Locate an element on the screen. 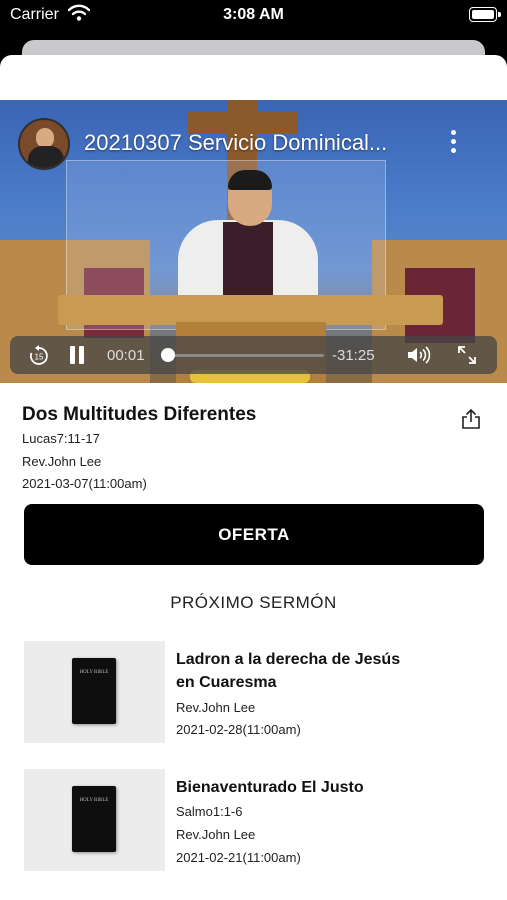  skip-back-15-icon: 15 is located at coordinates (39, 358).